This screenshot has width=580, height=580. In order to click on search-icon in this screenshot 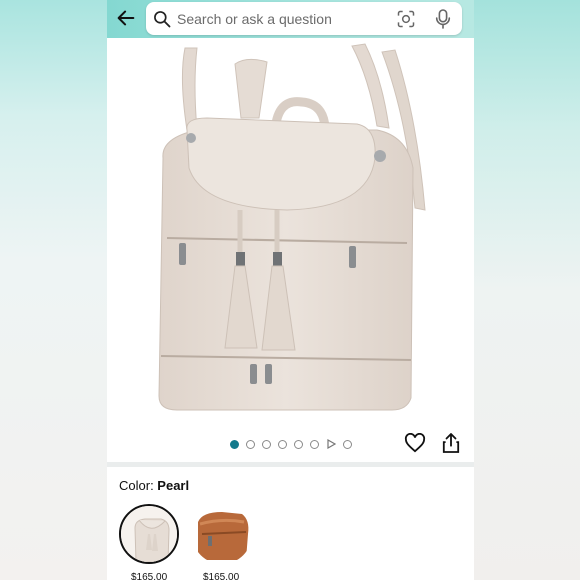, I will do `click(162, 19)`.